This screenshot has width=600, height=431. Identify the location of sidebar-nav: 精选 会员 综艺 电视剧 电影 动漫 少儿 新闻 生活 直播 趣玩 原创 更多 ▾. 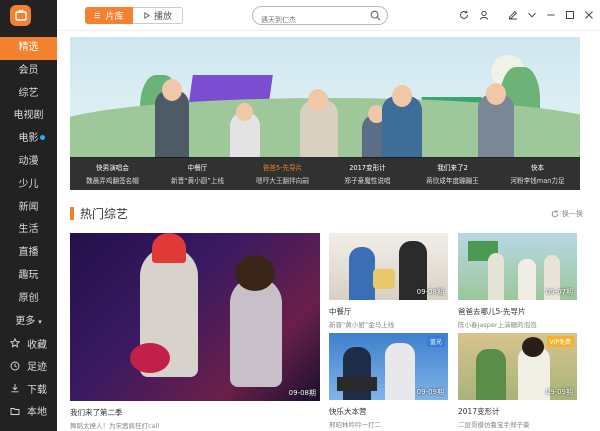
(28, 185).